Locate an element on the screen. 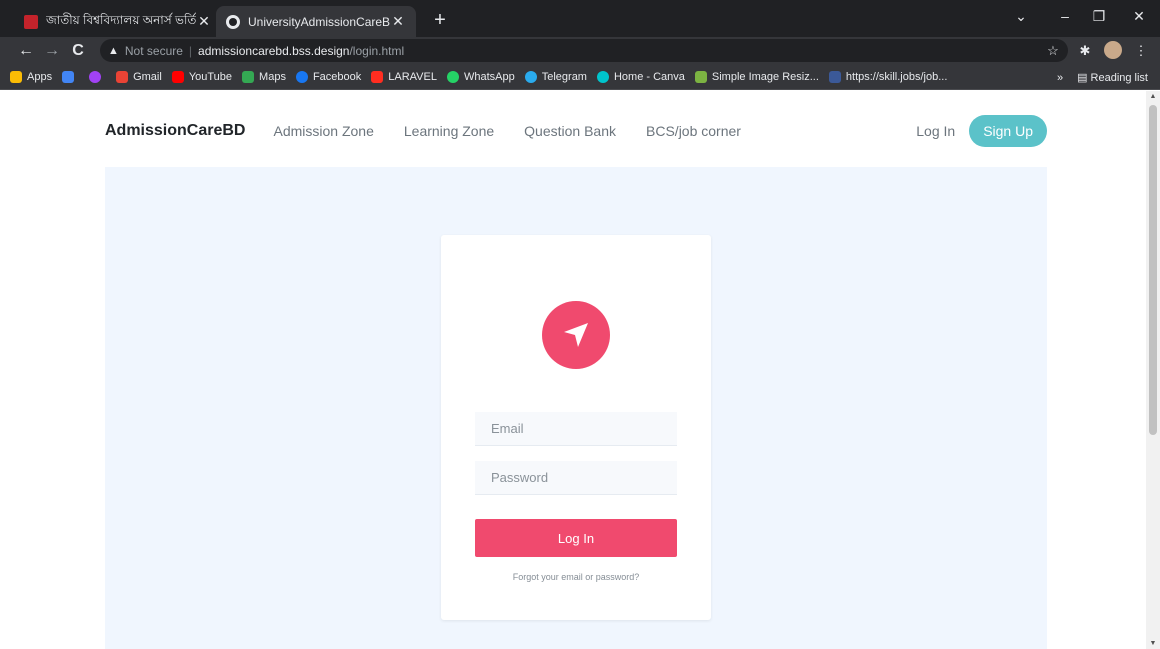 The width and height of the screenshot is (1160, 649). bookmark-maps: Maps is located at coordinates (264, 77).